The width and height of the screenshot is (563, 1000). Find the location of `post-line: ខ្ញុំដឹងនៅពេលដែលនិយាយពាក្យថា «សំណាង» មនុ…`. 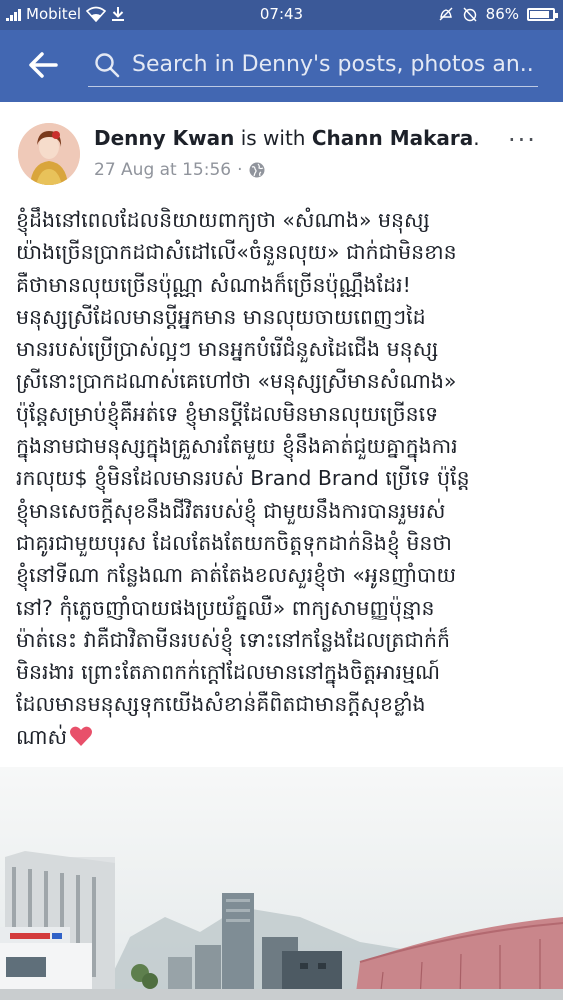

post-line: ខ្ញុំដឹងនៅពេលដែលនិយាយពាក្យថា «សំណាង» មនុ… is located at coordinates (223, 220).